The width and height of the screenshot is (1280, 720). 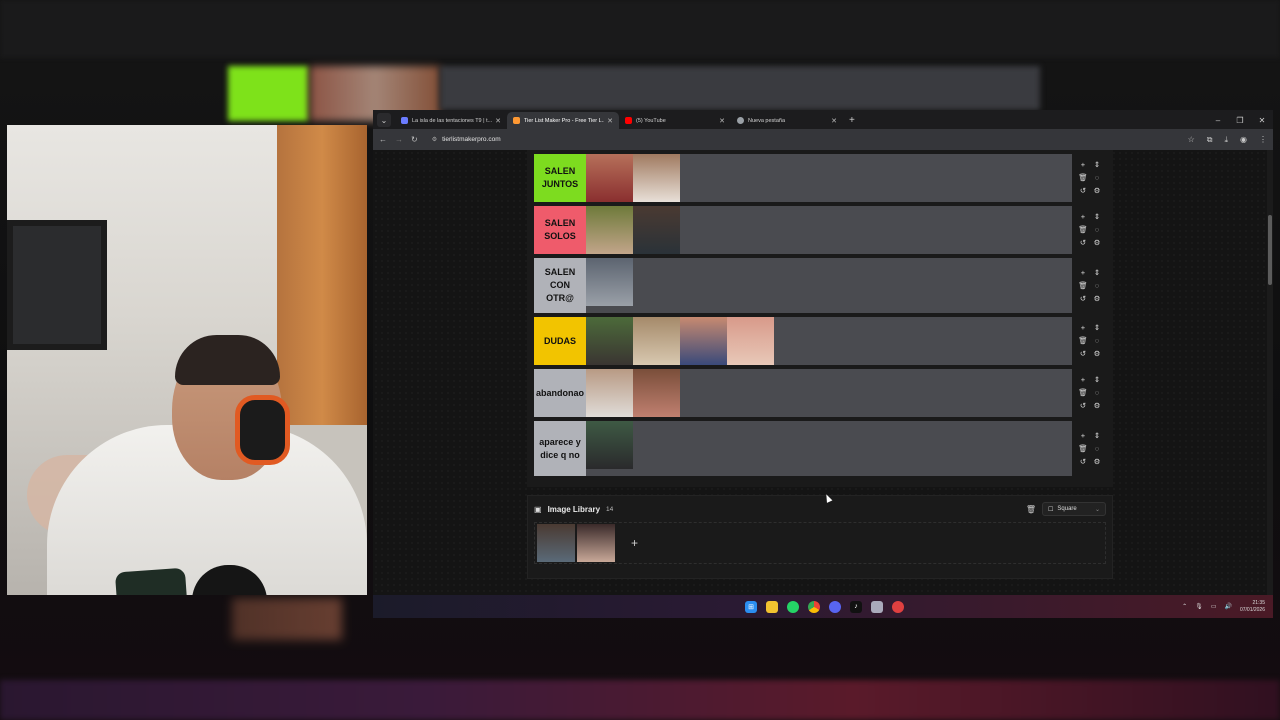 I want to click on chrome-icon, so click(x=814, y=606).